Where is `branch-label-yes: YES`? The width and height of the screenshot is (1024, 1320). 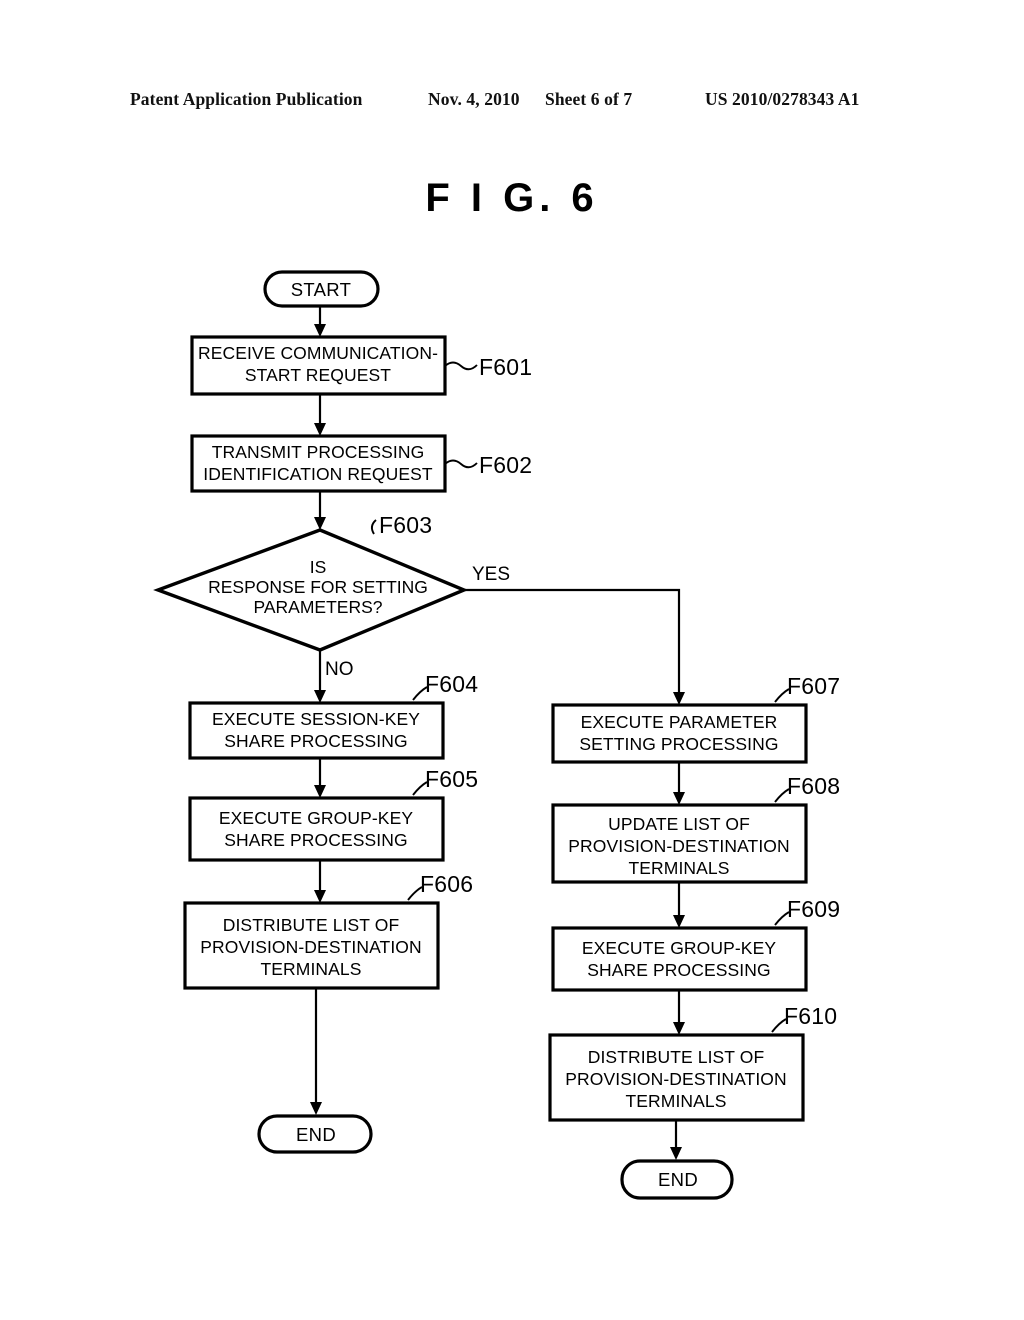
branch-label-yes: YES is located at coordinates (491, 574).